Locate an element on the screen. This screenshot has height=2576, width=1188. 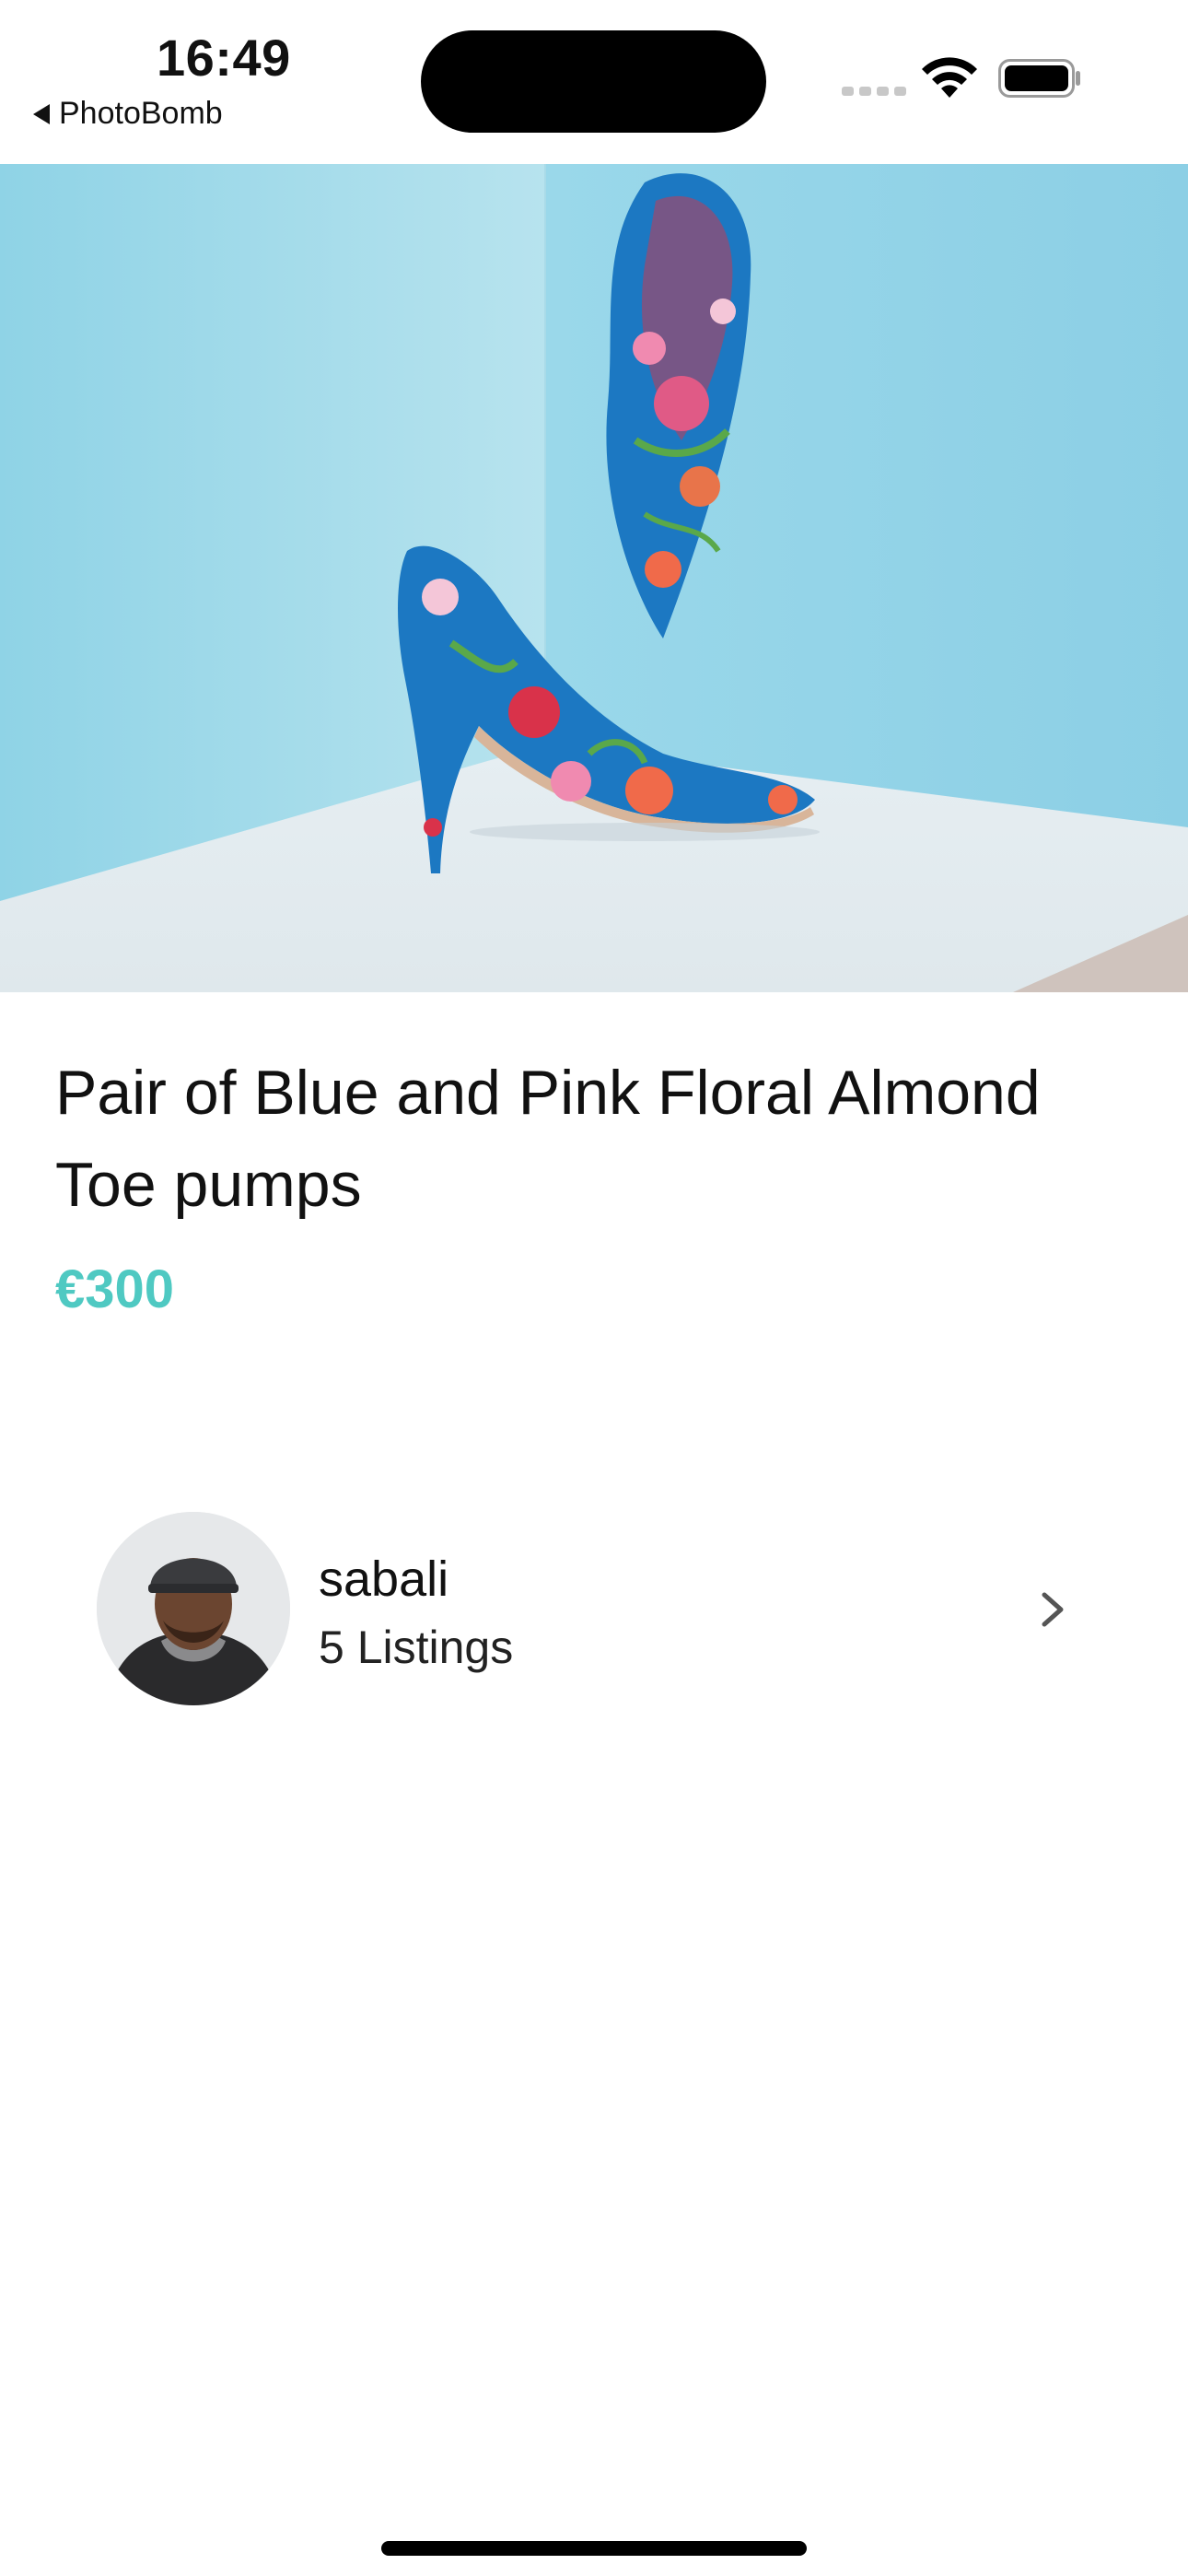
seller-row: sabali 5 Listings is located at coordinates (594, 1612).